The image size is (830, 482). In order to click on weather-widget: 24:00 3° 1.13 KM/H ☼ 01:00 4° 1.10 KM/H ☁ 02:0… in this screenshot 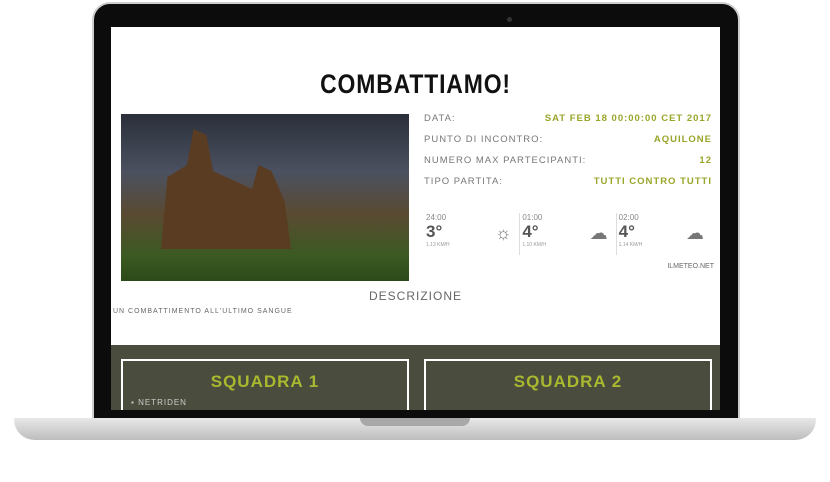, I will do `click(568, 234)`.